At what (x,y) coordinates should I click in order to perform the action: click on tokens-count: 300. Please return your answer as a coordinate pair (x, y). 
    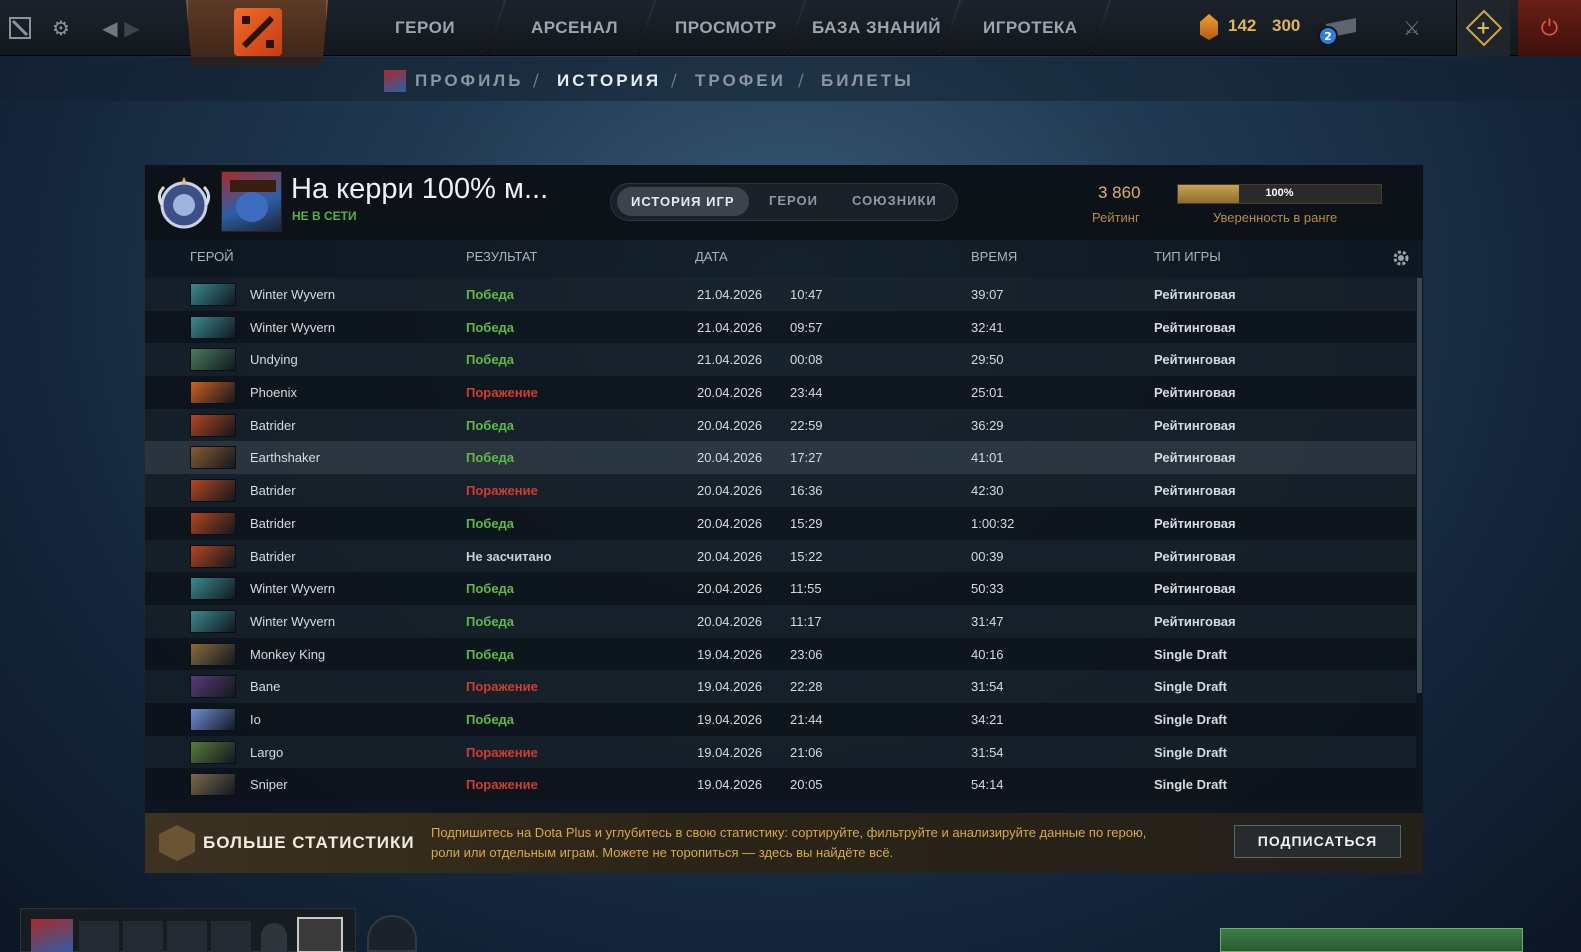
    Looking at the image, I should click on (1286, 25).